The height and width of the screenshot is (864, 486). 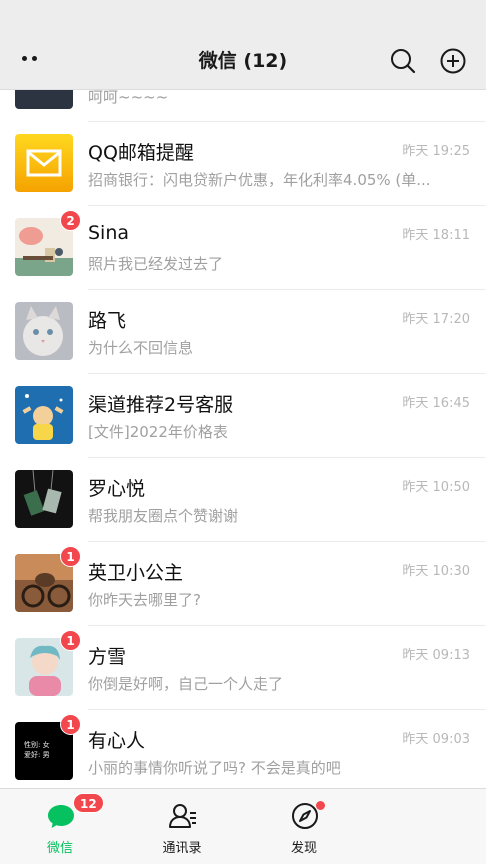 I want to click on contacts-icon, so click(x=182, y=816).